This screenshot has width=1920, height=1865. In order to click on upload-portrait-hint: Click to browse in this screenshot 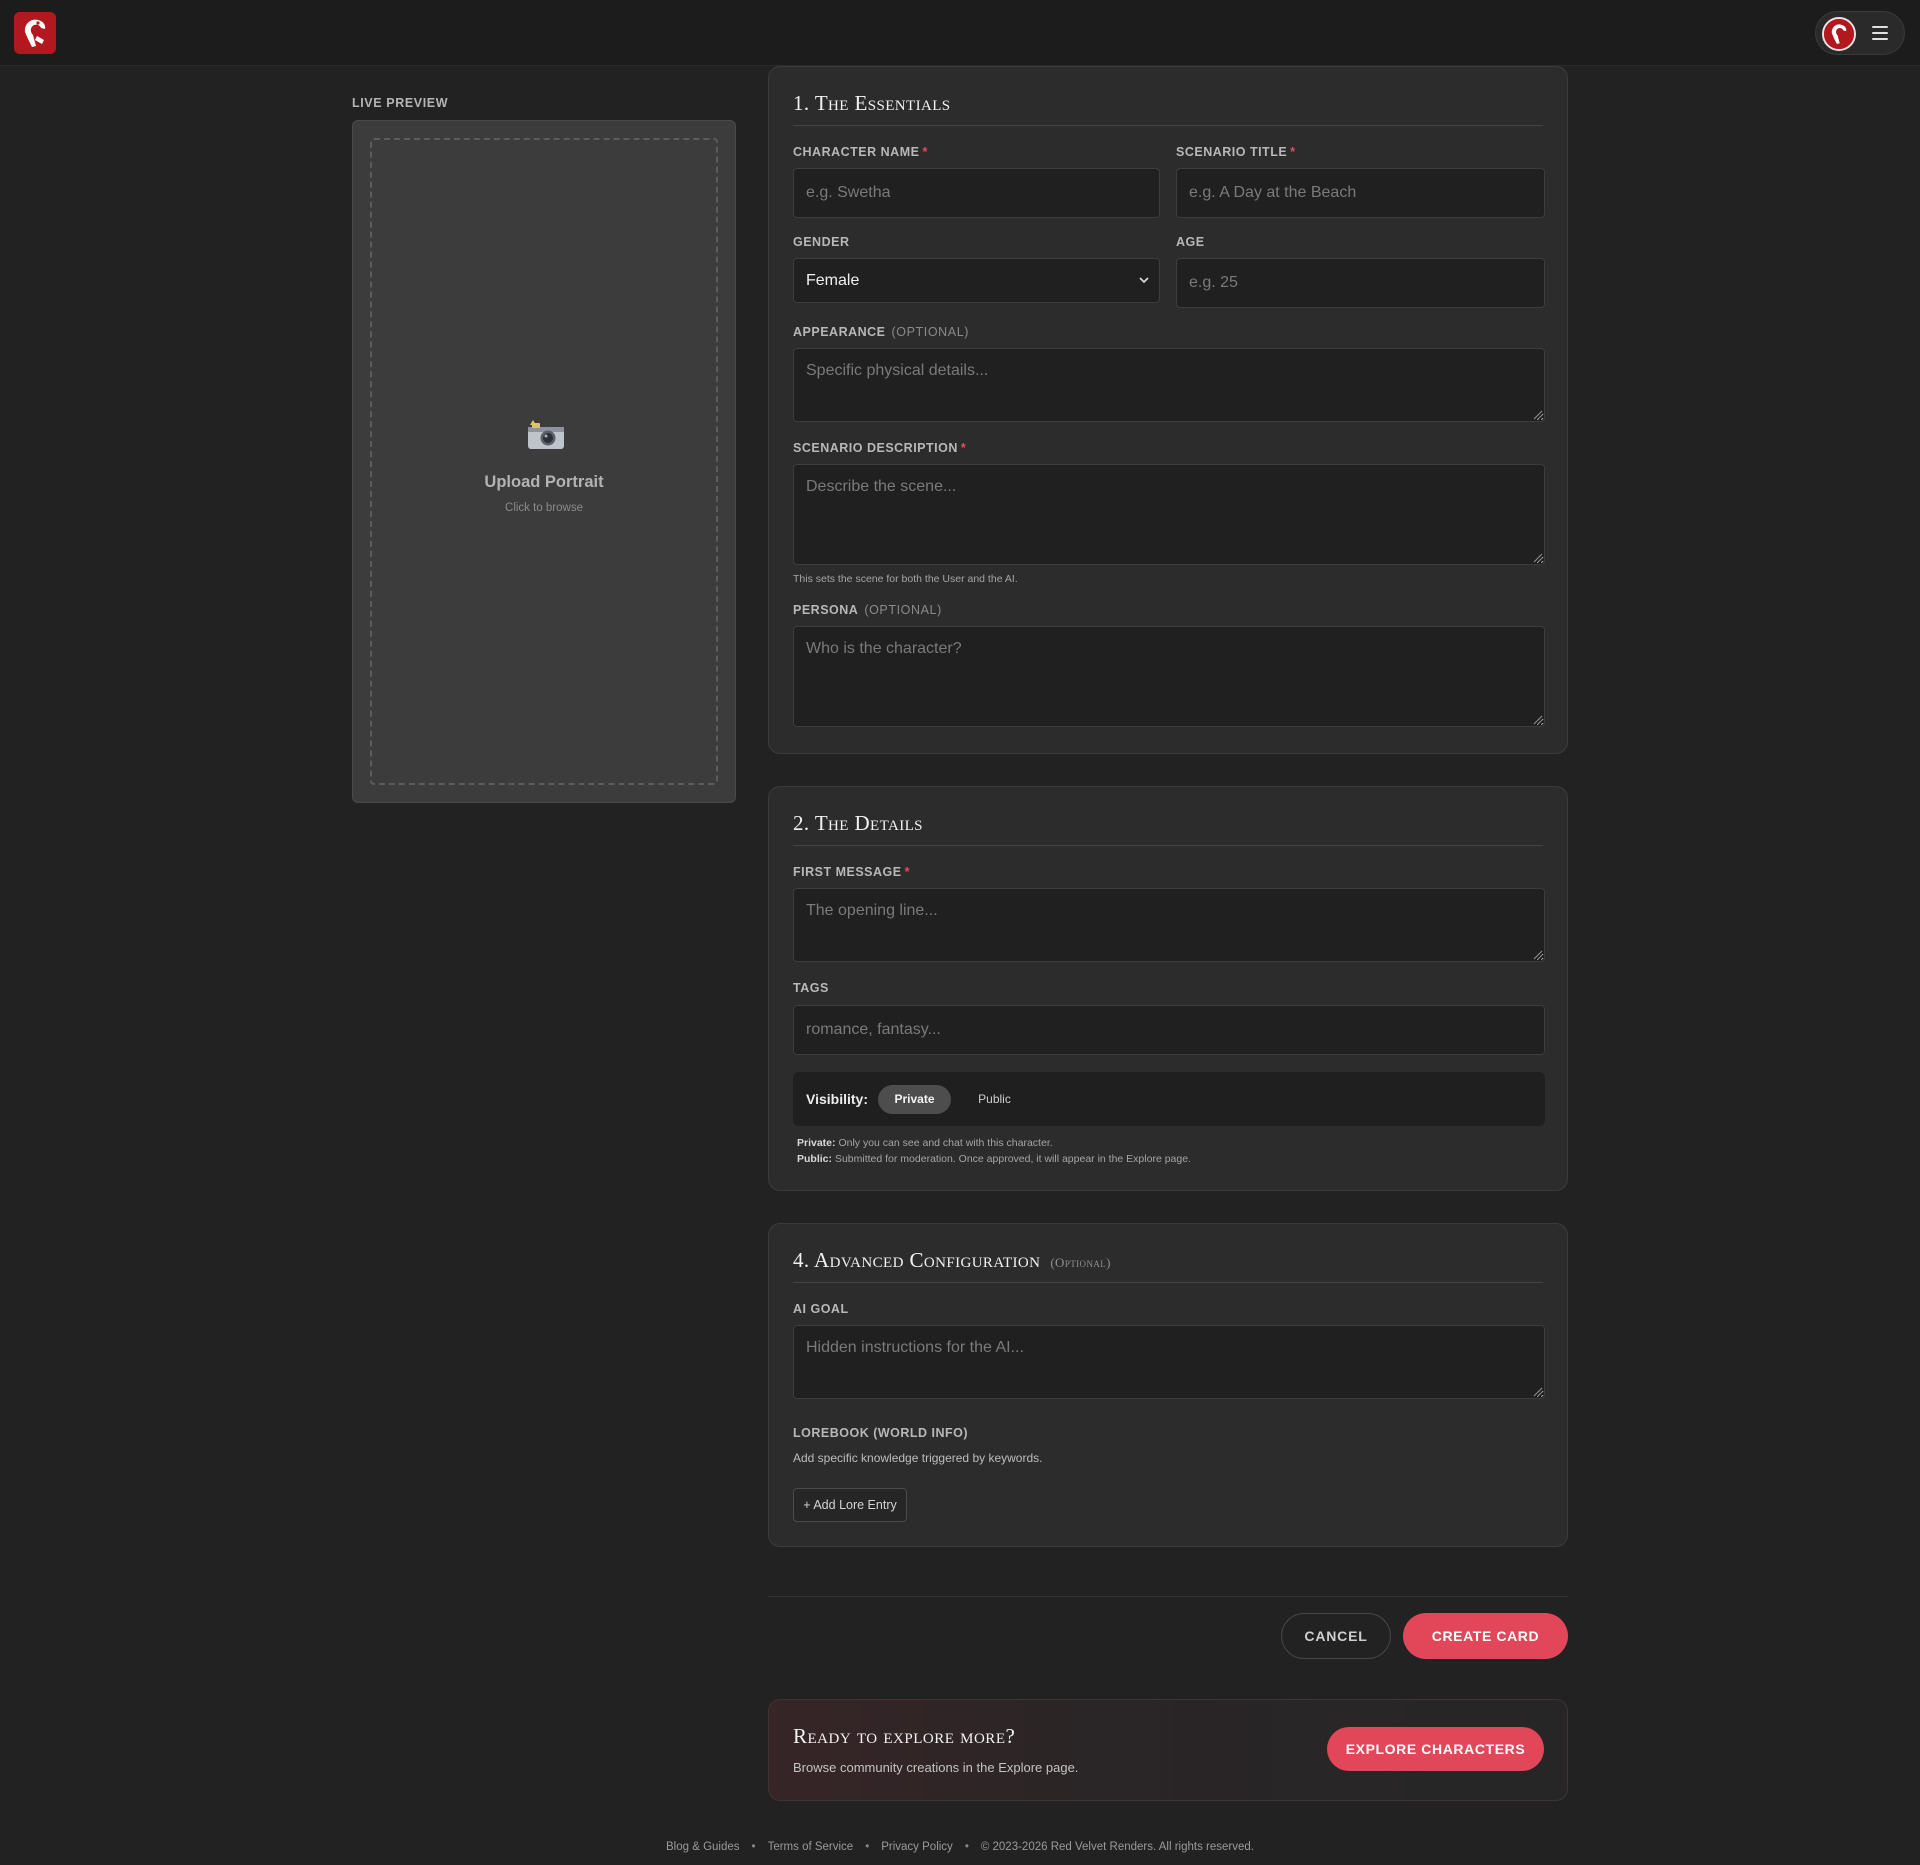, I will do `click(544, 508)`.